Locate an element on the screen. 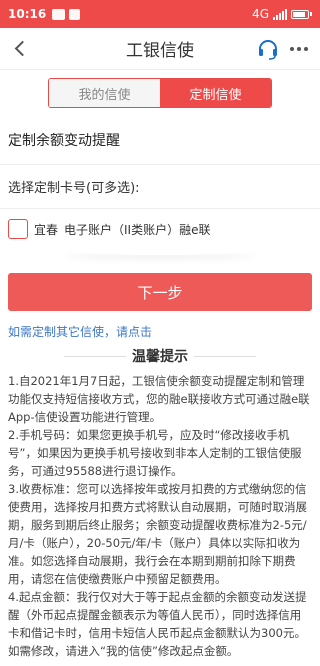 The image size is (320, 666). back-button is located at coordinates (20, 49).